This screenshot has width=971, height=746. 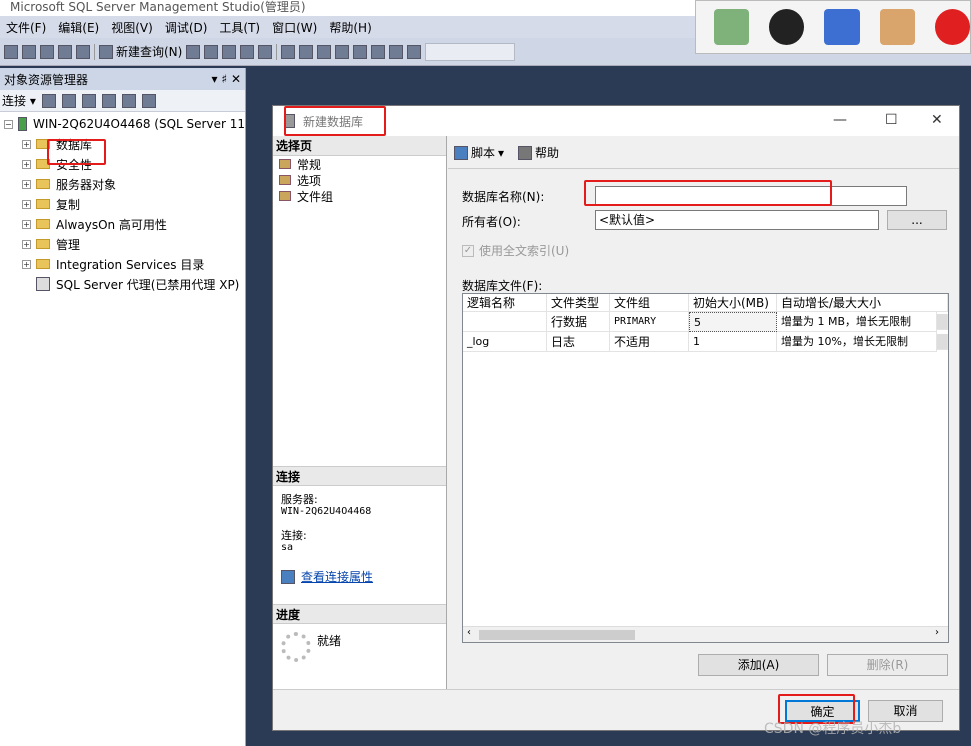 I want to click on new-project-icon, so click(x=11, y=51).